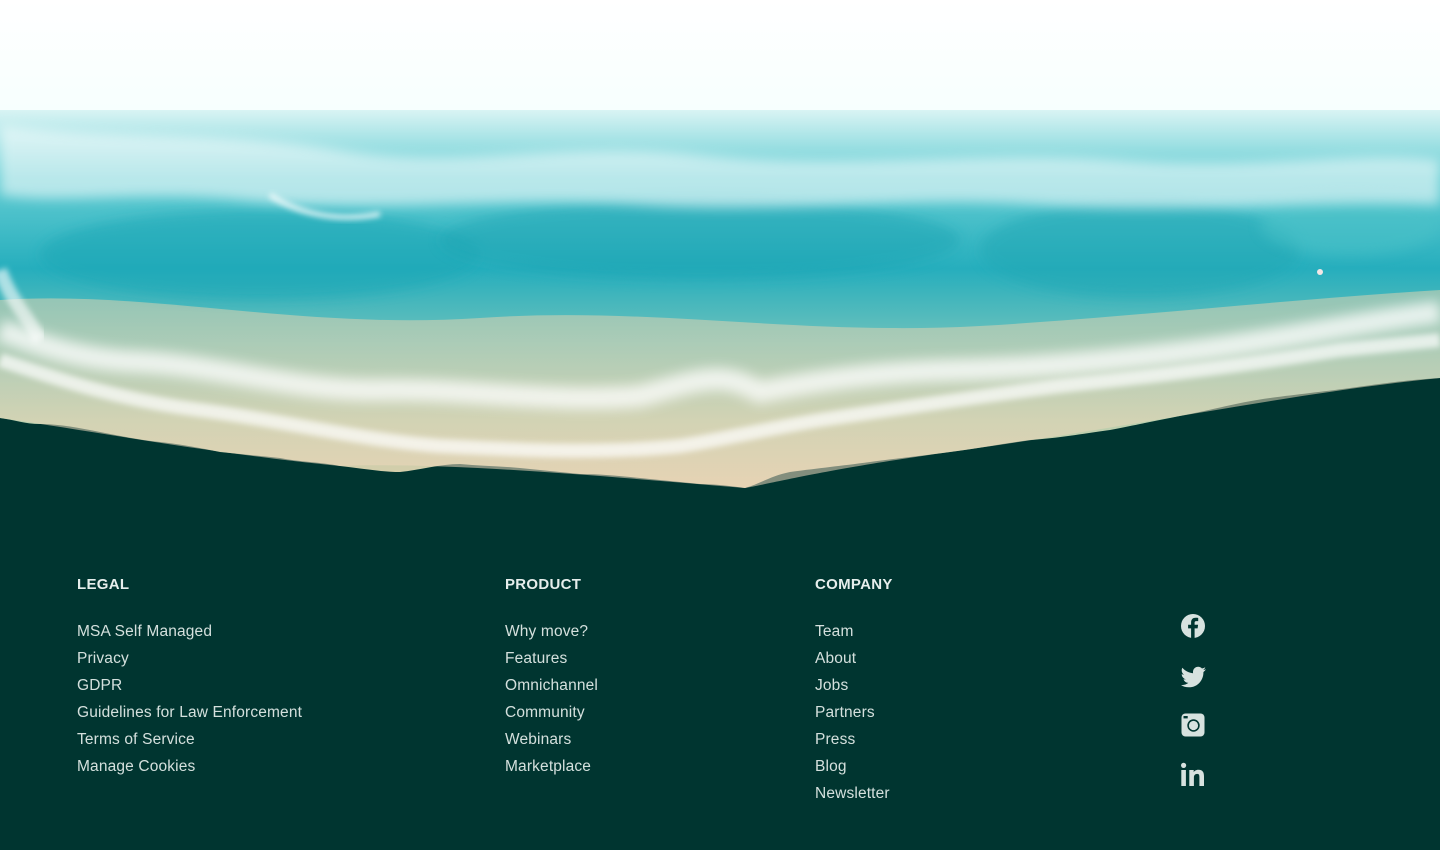  Describe the element at coordinates (546, 631) in the screenshot. I see `footer-link-why-move: Why move?` at that location.